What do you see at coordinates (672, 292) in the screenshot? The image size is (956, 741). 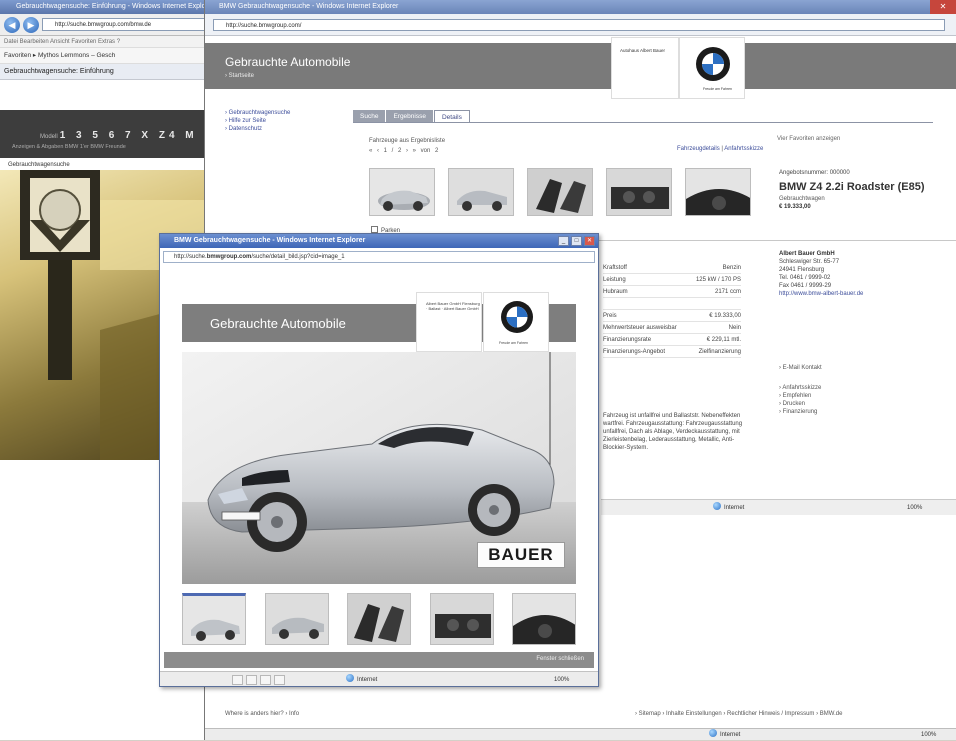 I see `spec-row: Hubraum 2171 ccm` at bounding box center [672, 292].